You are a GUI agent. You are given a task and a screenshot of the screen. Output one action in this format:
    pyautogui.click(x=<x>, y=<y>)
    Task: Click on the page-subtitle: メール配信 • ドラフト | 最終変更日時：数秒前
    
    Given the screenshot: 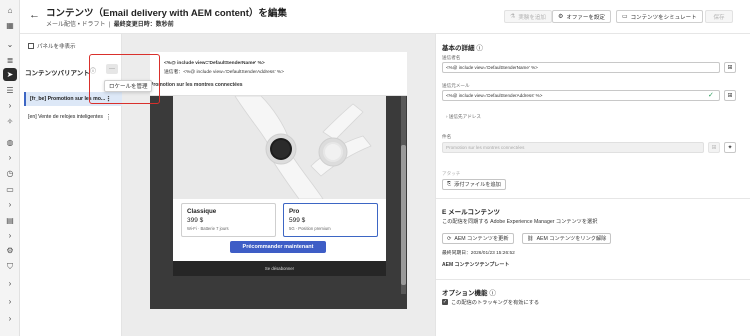 What is the action you would take?
    pyautogui.click(x=110, y=25)
    